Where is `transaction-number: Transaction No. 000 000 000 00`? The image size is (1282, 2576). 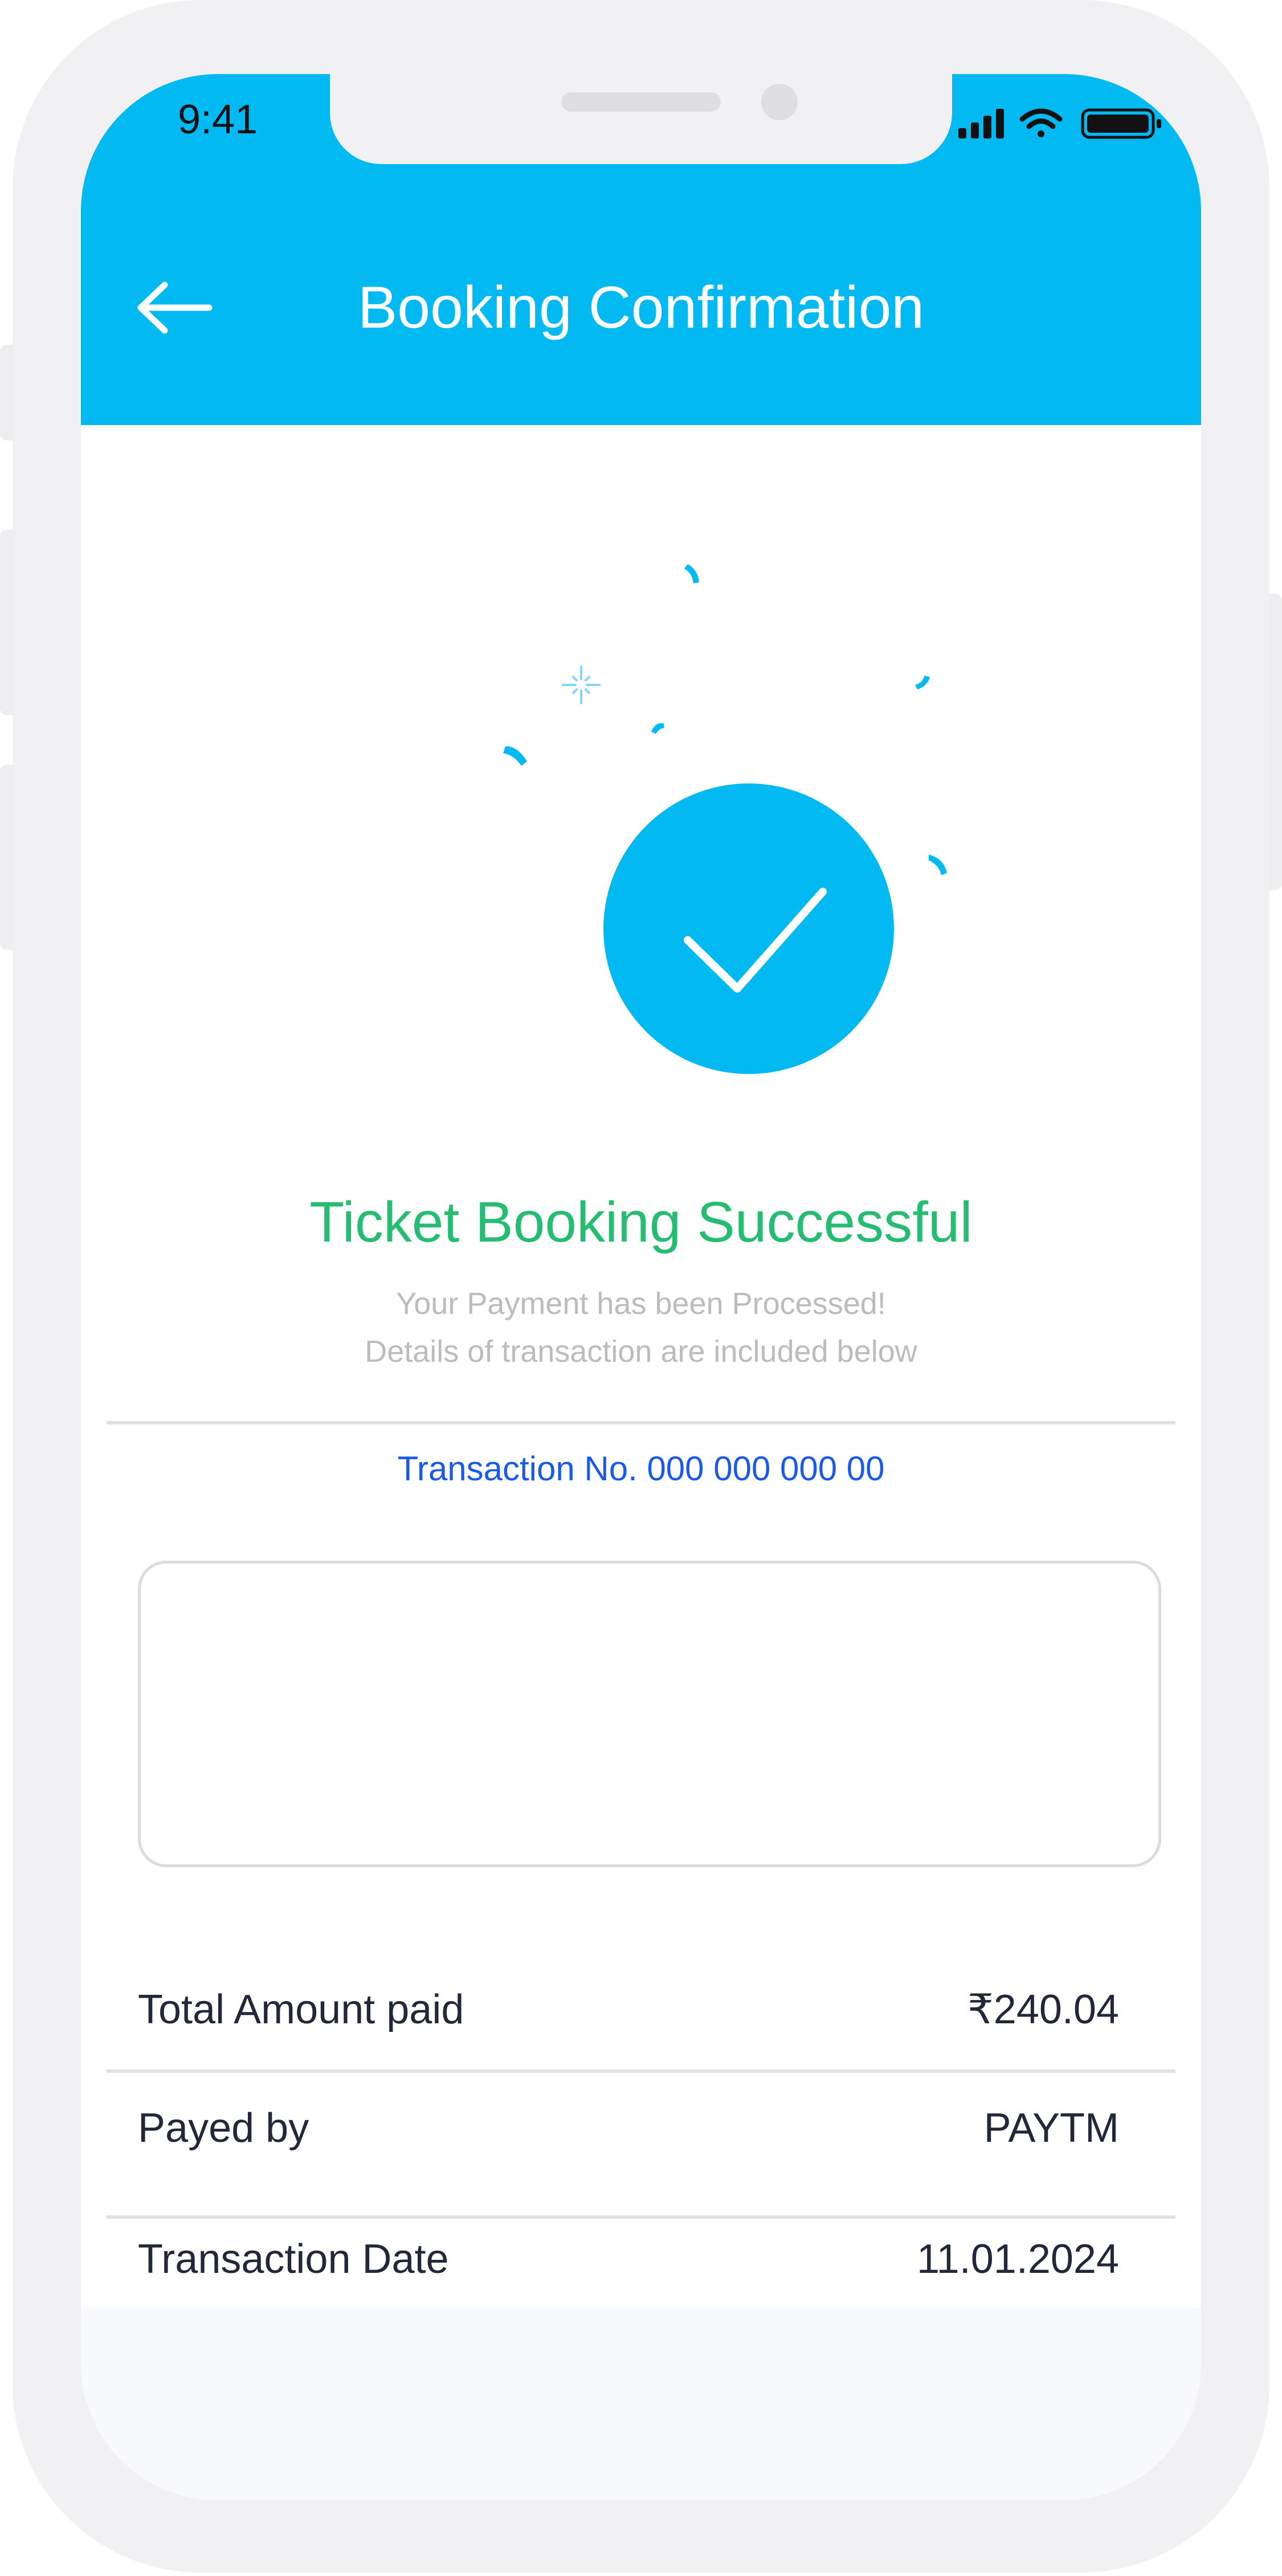 transaction-number: Transaction No. 000 000 000 00 is located at coordinates (641, 1468).